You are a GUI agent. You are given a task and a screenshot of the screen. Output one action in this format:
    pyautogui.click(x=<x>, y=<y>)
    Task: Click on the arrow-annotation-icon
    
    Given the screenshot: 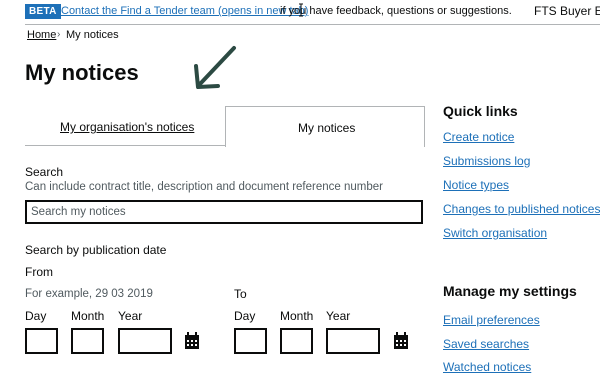 What is the action you would take?
    pyautogui.click(x=215, y=67)
    